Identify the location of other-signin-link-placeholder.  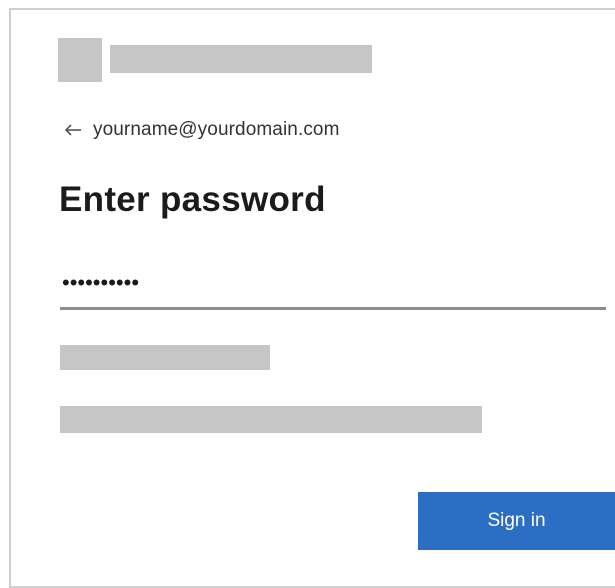
(271, 419).